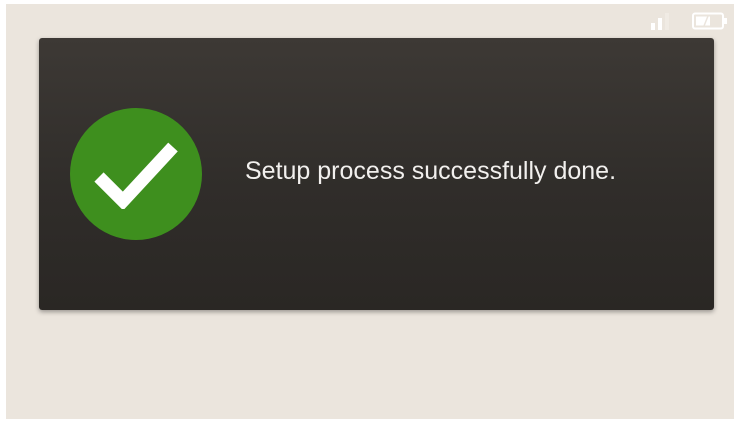 This screenshot has height=423, width=738. What do you see at coordinates (709, 21) in the screenshot?
I see `battery-icon` at bounding box center [709, 21].